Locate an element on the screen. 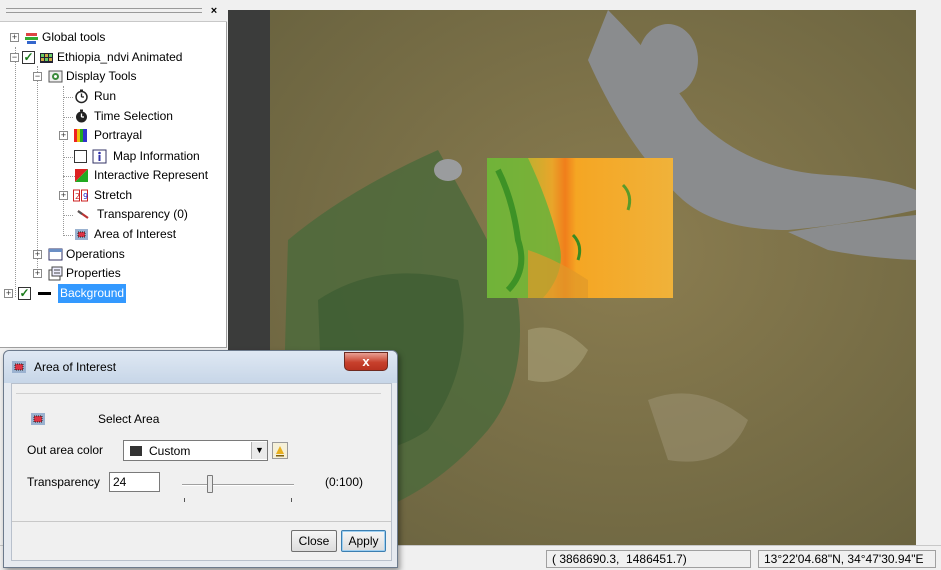  geographic-coordinates: 13°22'04.68"N, 34°47'30.94"E is located at coordinates (847, 559).